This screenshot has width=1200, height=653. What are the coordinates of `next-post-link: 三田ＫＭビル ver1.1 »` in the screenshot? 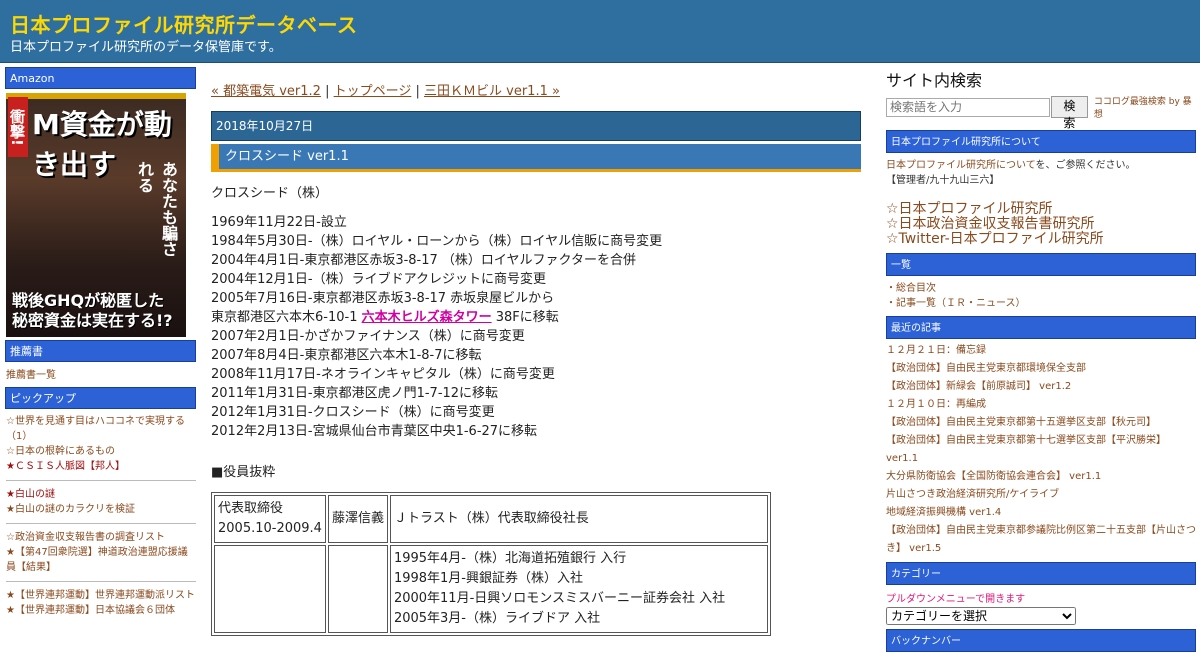 It's located at (492, 91).